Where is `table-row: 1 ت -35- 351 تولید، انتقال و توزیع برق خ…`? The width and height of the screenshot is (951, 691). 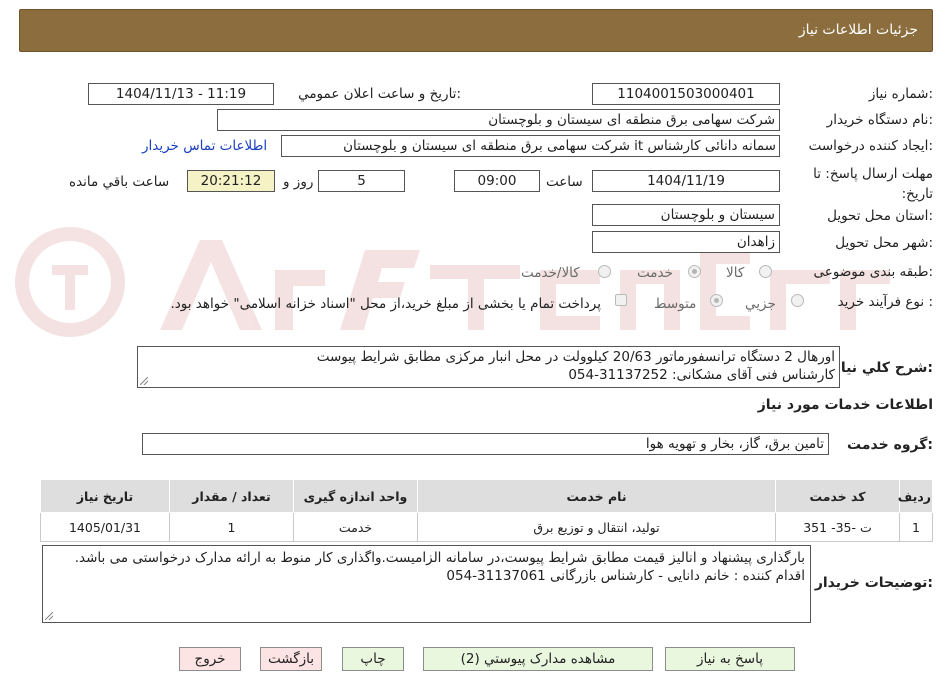 table-row: 1 ت -35- 351 تولید، انتقال و توزیع برق خ… is located at coordinates (486, 527).